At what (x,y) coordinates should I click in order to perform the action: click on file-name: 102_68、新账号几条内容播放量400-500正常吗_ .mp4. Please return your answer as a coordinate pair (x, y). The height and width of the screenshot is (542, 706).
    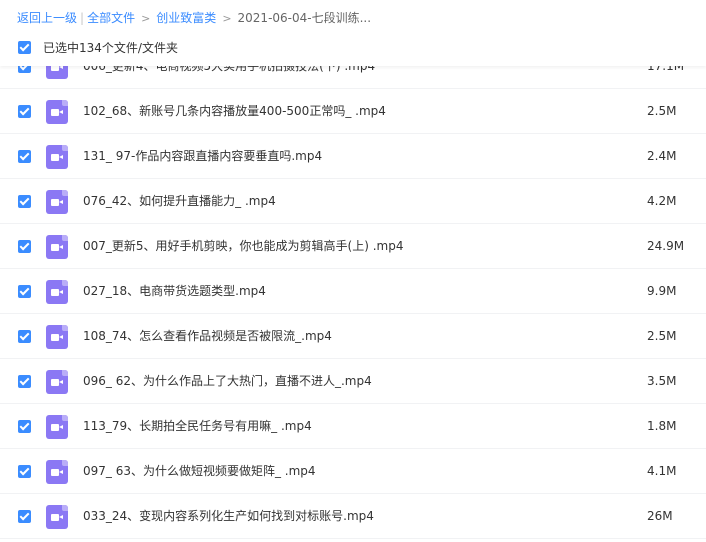
    Looking at the image, I should click on (234, 111).